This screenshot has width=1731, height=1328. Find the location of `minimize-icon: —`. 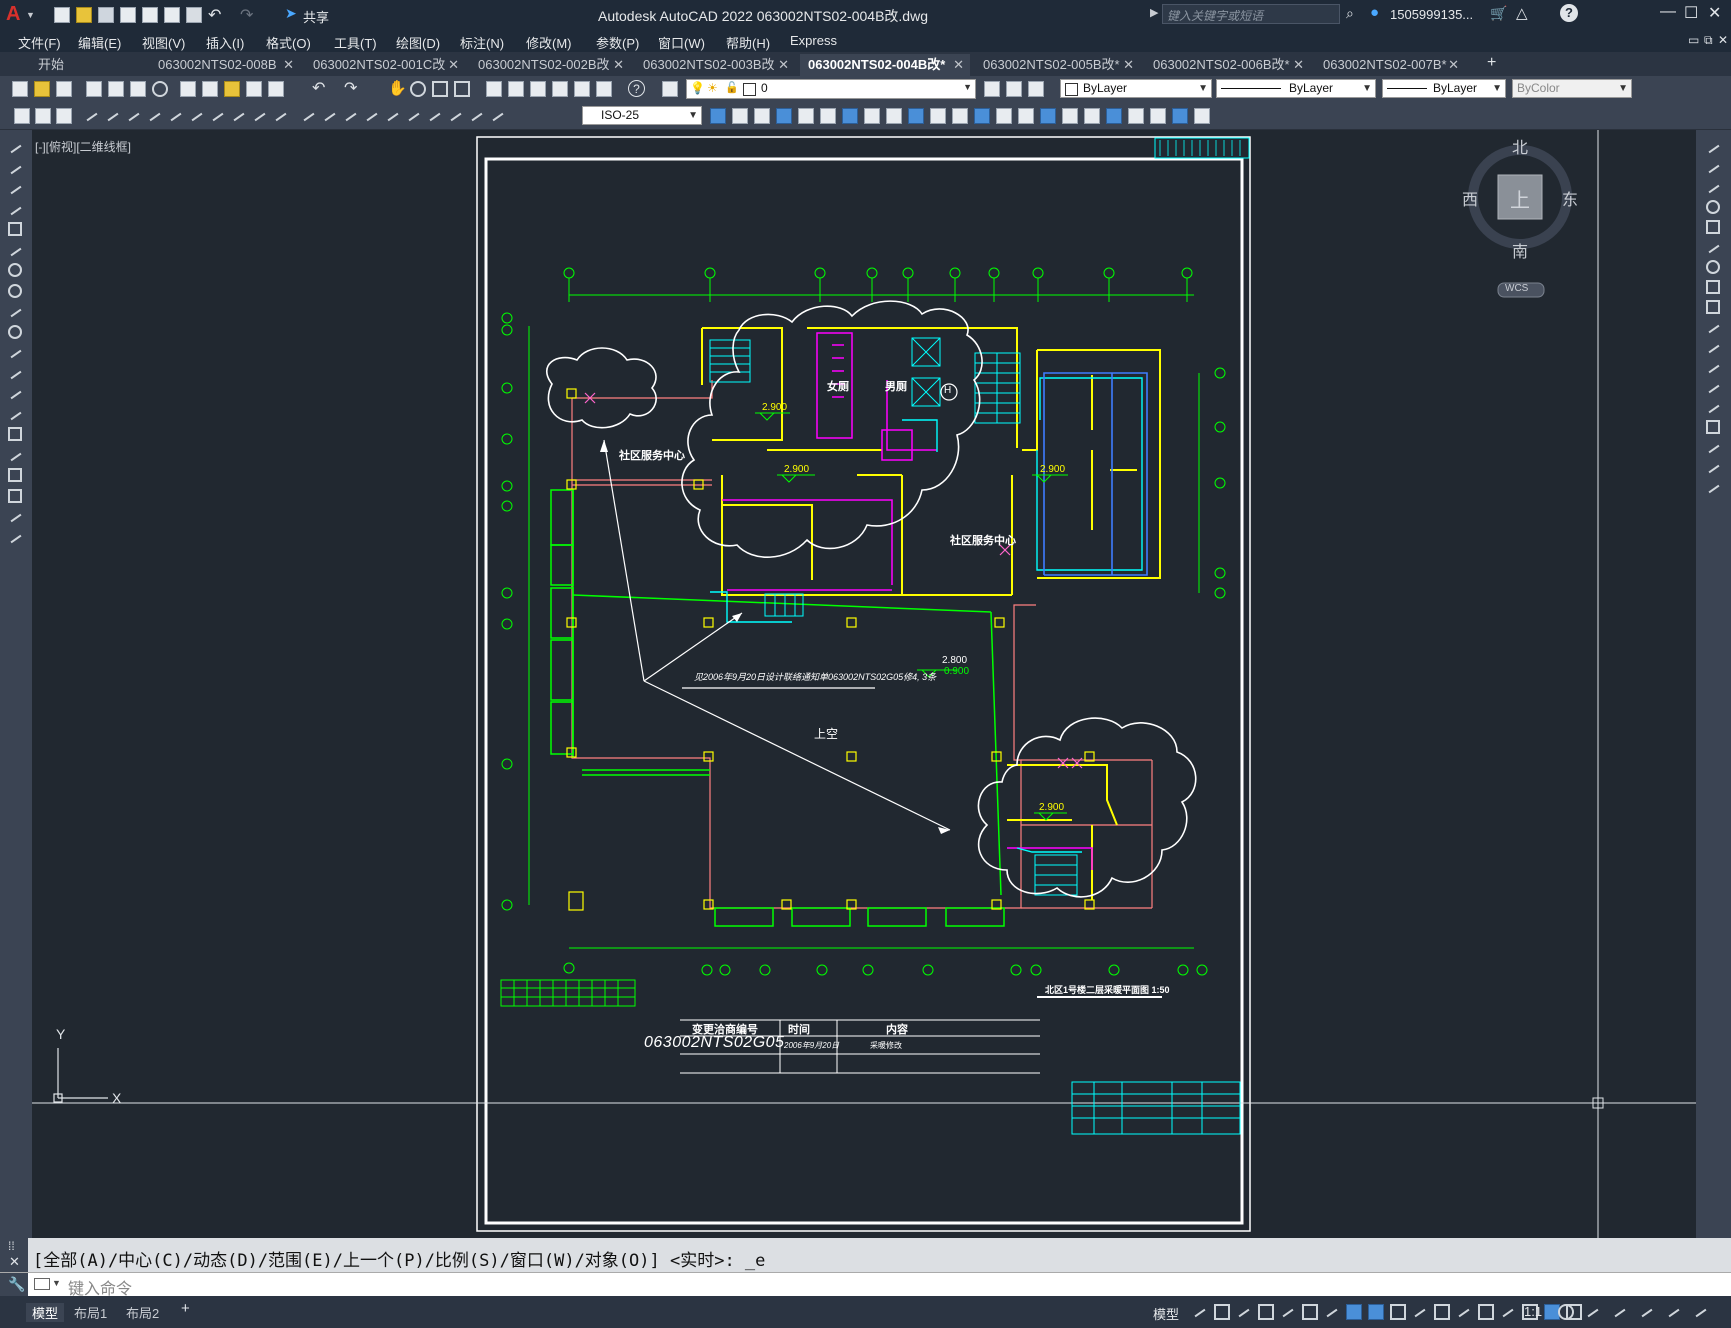

minimize-icon: — is located at coordinates (1668, 12).